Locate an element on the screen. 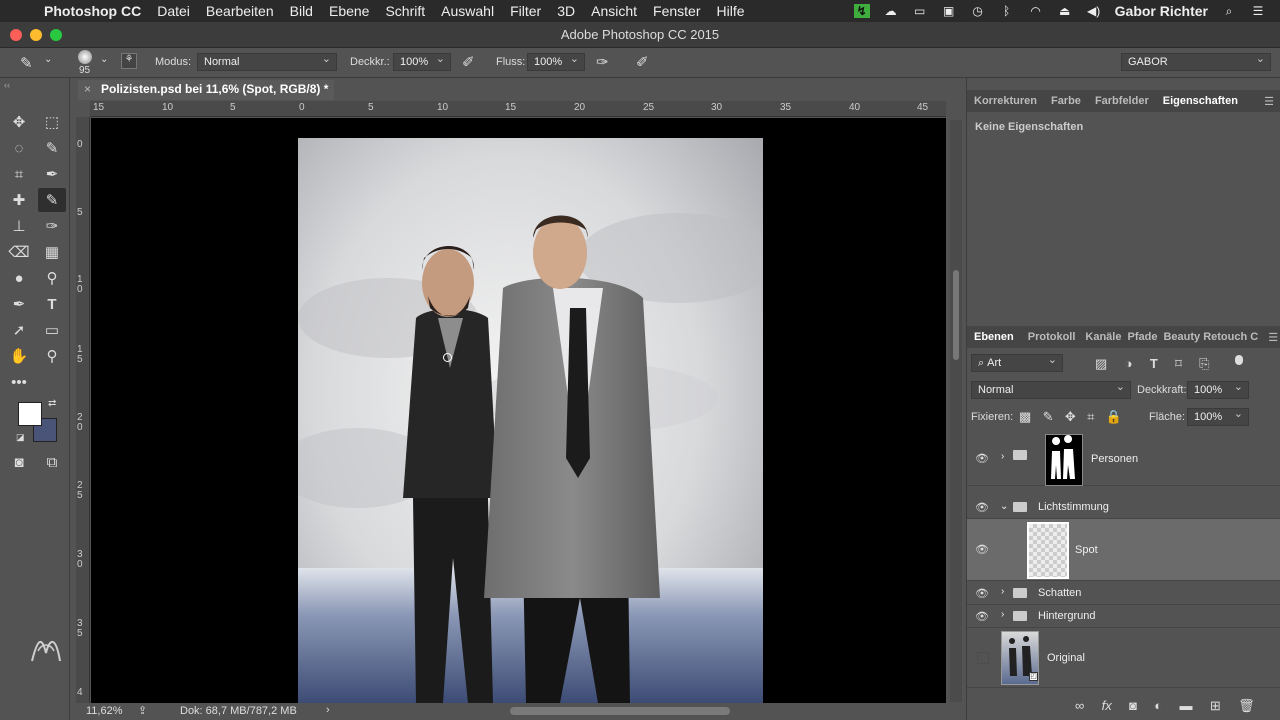 The height and width of the screenshot is (720, 1280). pen-tool-icon: ✒ is located at coordinates (19, 304).